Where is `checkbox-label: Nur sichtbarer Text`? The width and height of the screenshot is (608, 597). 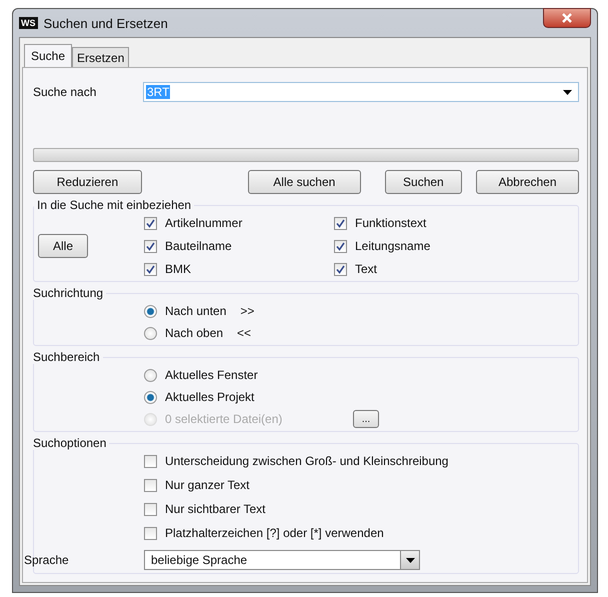
checkbox-label: Nur sichtbarer Text is located at coordinates (215, 509).